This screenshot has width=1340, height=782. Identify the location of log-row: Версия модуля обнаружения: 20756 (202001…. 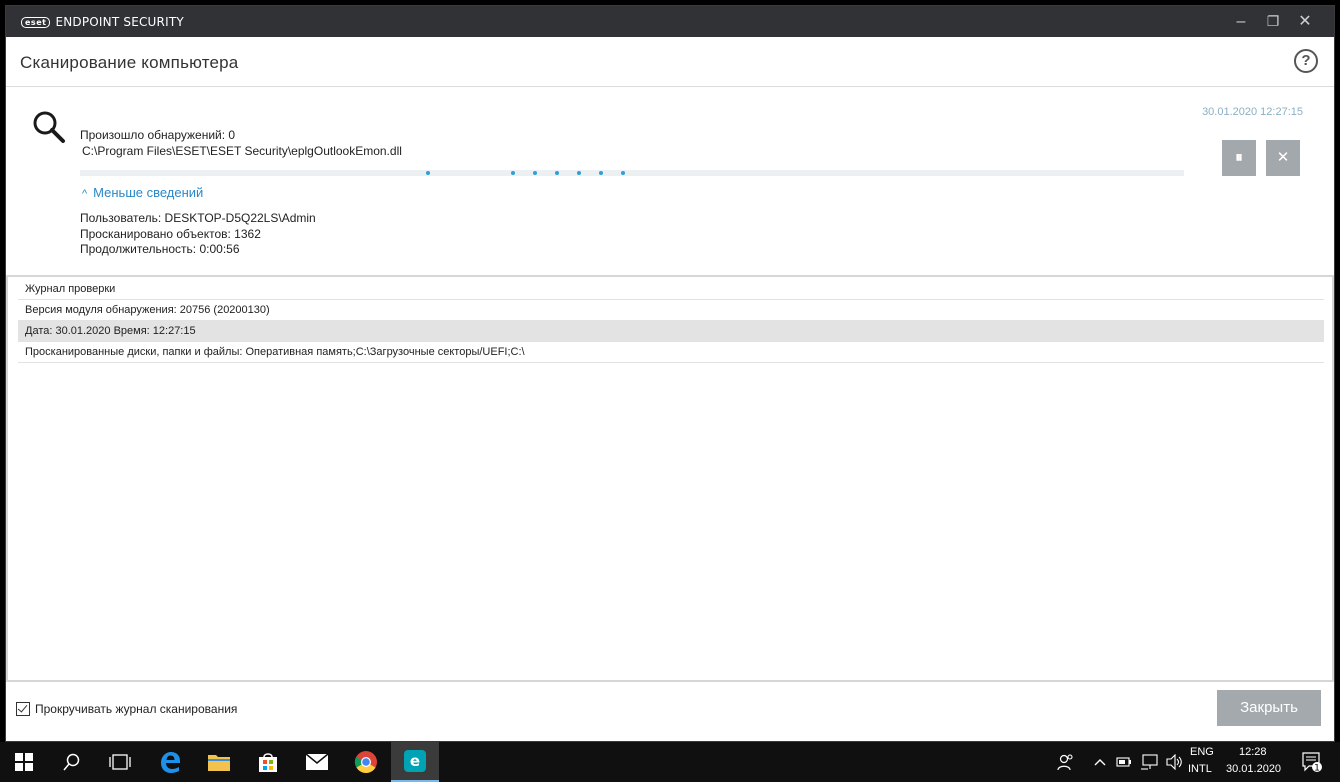
(671, 310).